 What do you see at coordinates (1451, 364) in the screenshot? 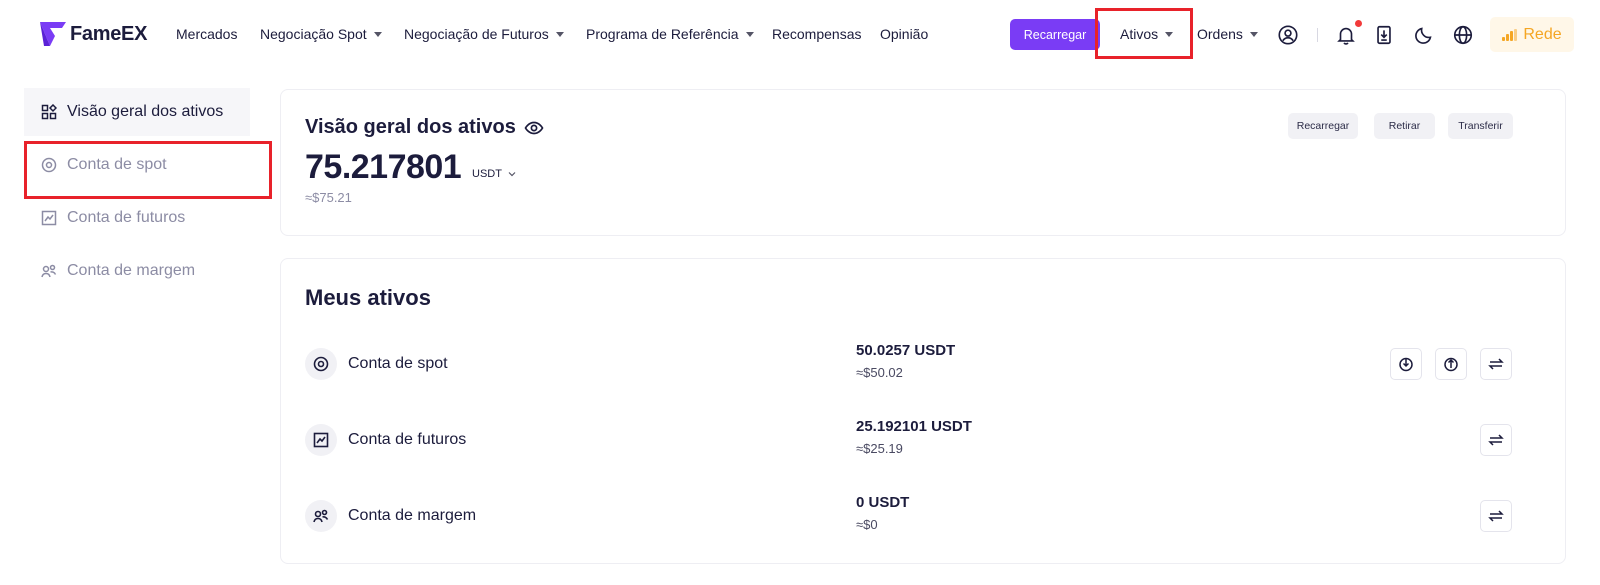
I see `withdraw-icon` at bounding box center [1451, 364].